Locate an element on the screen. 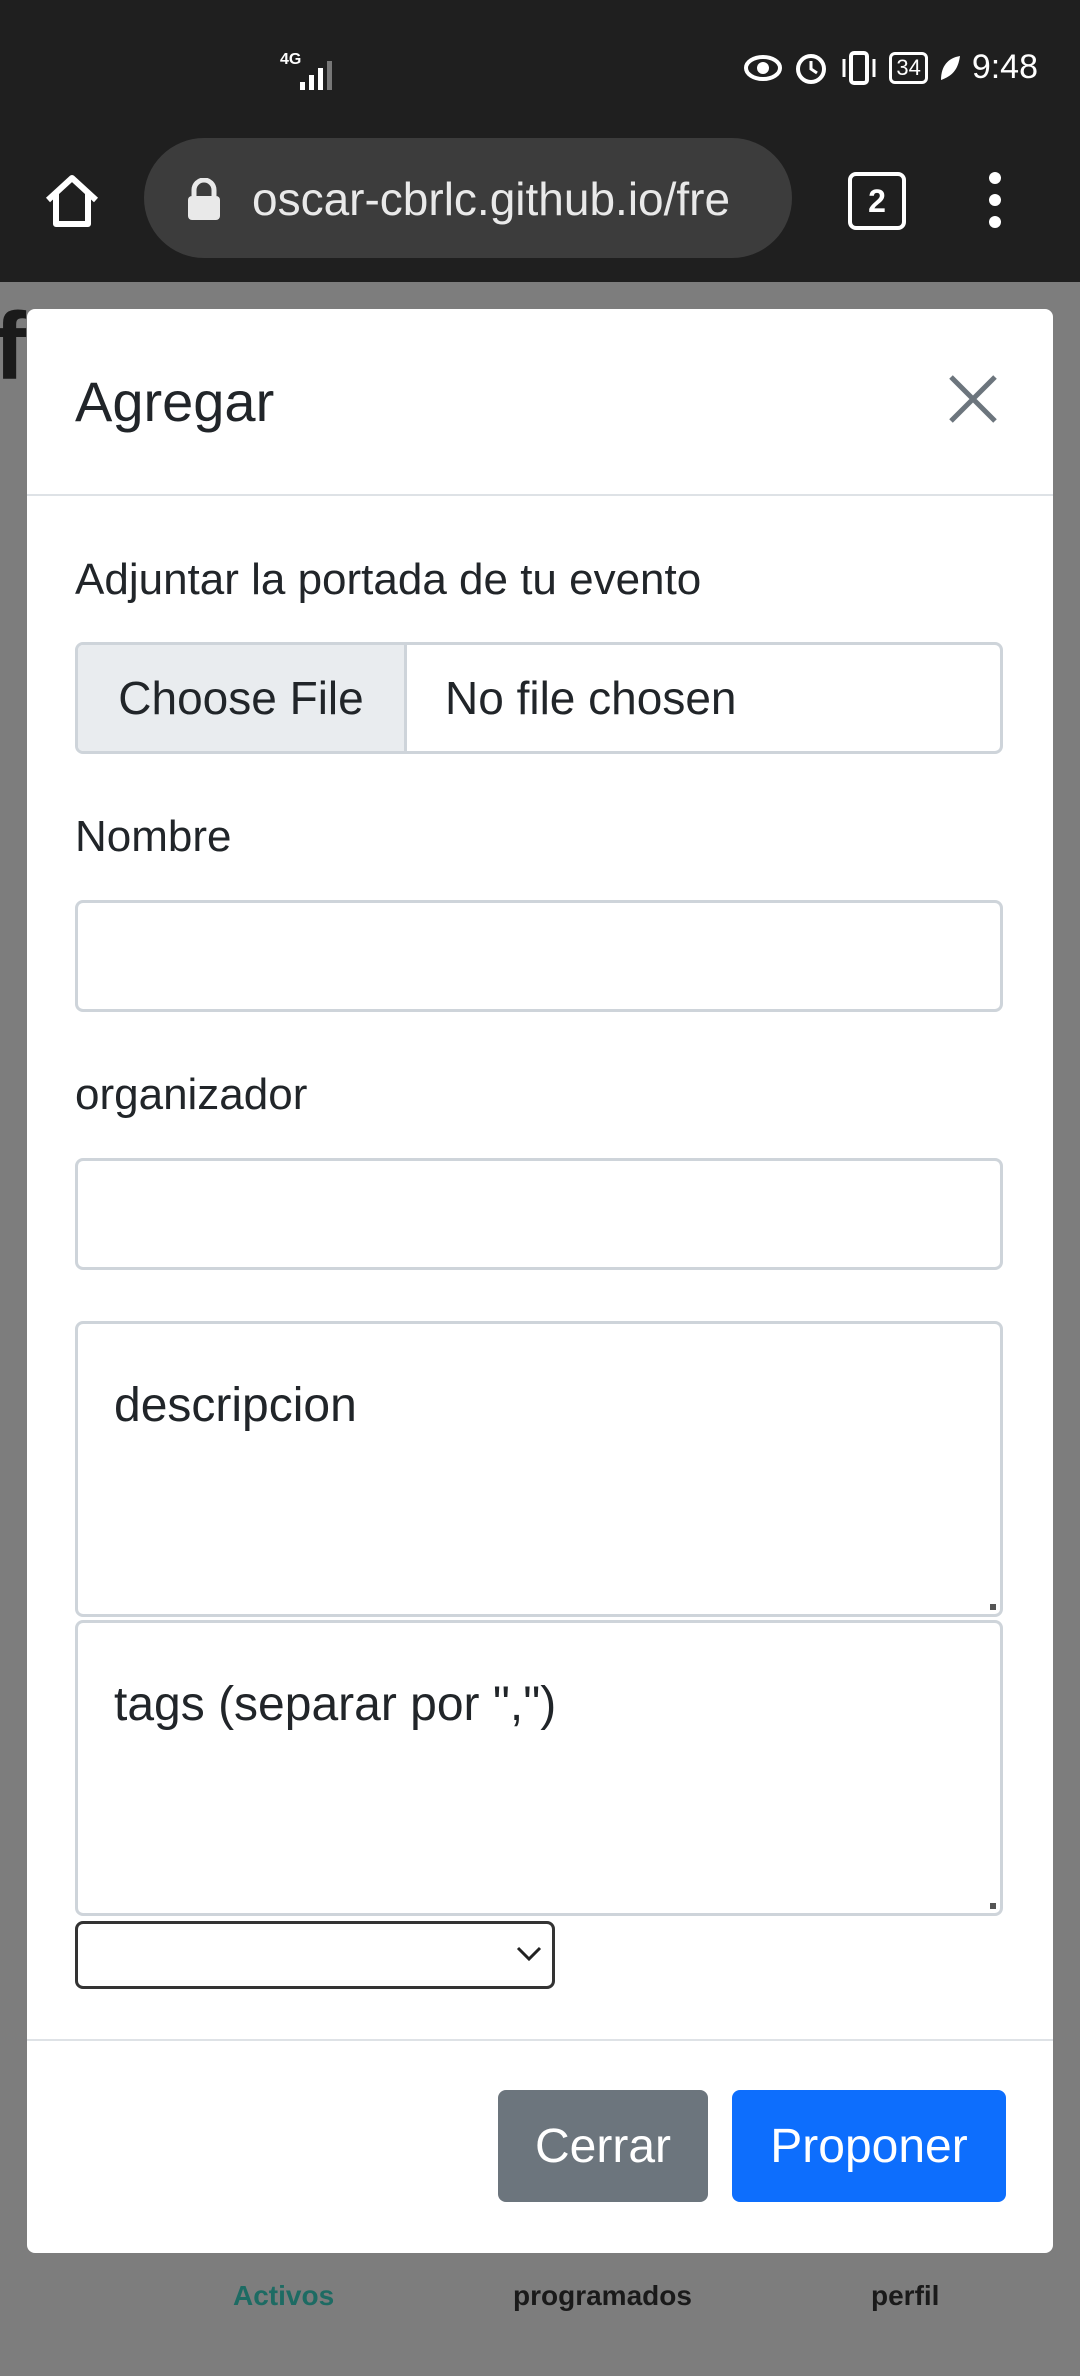 The width and height of the screenshot is (1080, 2376). modal-title: Agregar is located at coordinates (175, 401).